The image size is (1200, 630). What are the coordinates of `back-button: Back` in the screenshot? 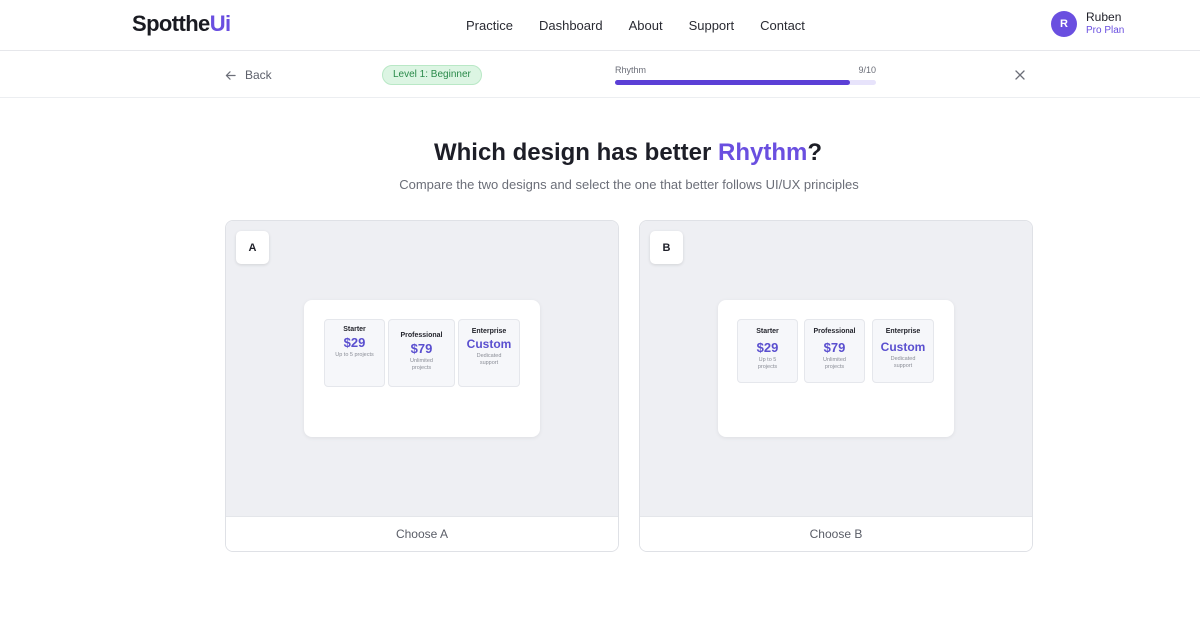 It's located at (248, 75).